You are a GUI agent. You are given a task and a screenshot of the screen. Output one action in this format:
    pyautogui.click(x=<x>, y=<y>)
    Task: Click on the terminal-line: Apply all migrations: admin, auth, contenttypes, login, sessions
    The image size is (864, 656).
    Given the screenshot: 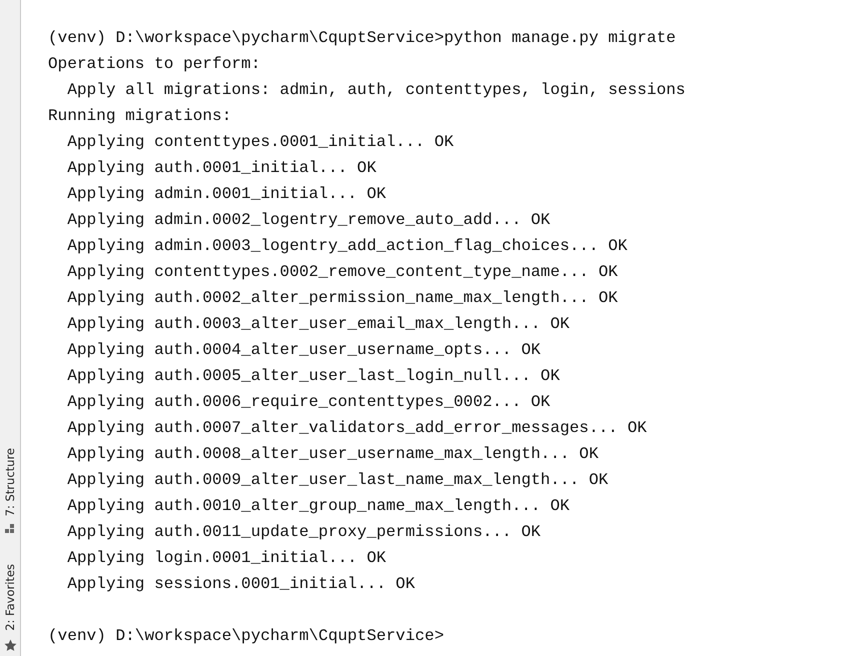 What is the action you would take?
    pyautogui.click(x=376, y=90)
    